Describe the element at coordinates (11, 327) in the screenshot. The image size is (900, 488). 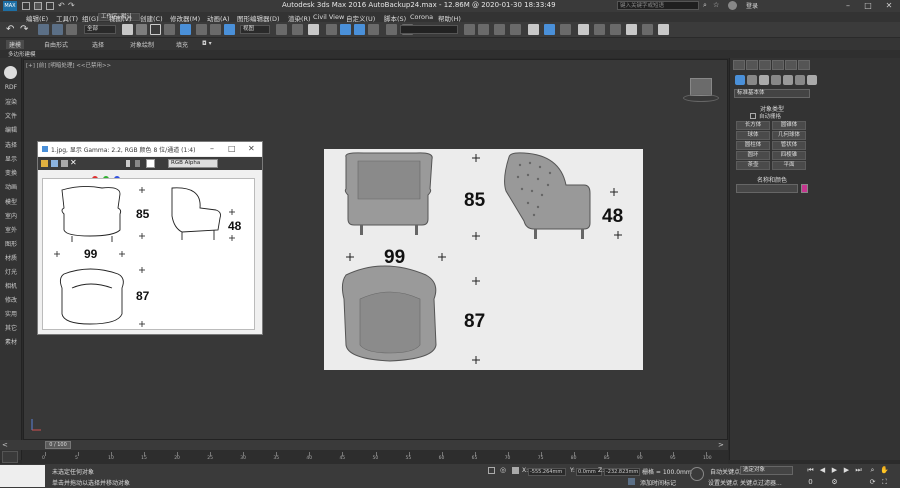
I see `left-item-other: 其它` at that location.